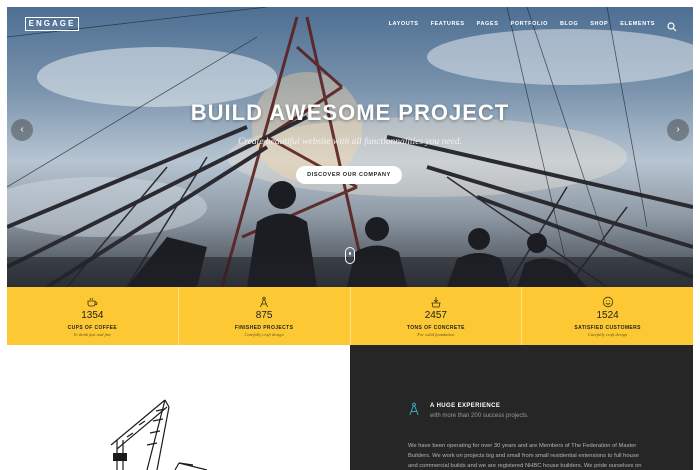 The width and height of the screenshot is (700, 470). I want to click on stat-caption: To think fast and fine, so click(92, 334).